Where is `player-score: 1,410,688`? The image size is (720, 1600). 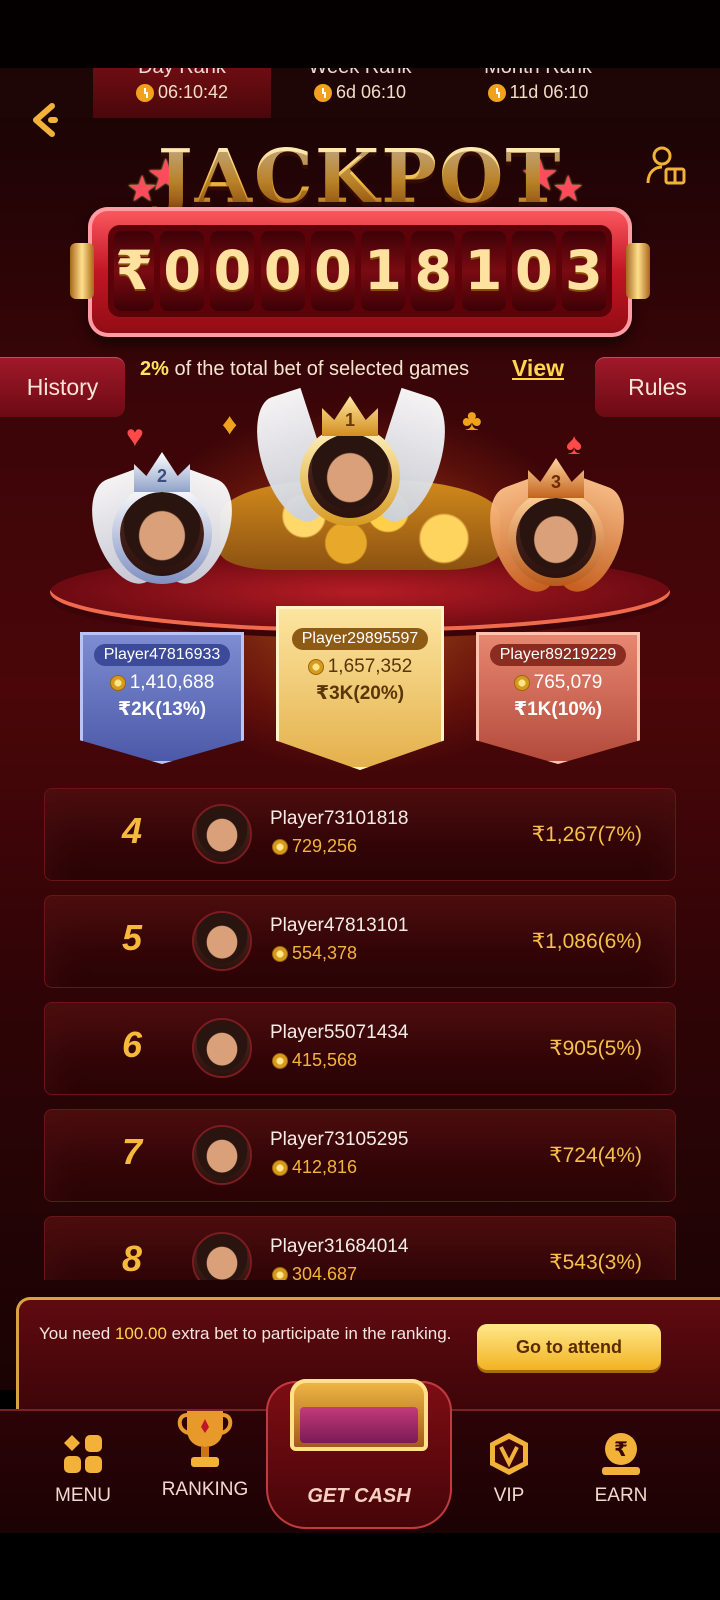 player-score: 1,410,688 is located at coordinates (162, 683).